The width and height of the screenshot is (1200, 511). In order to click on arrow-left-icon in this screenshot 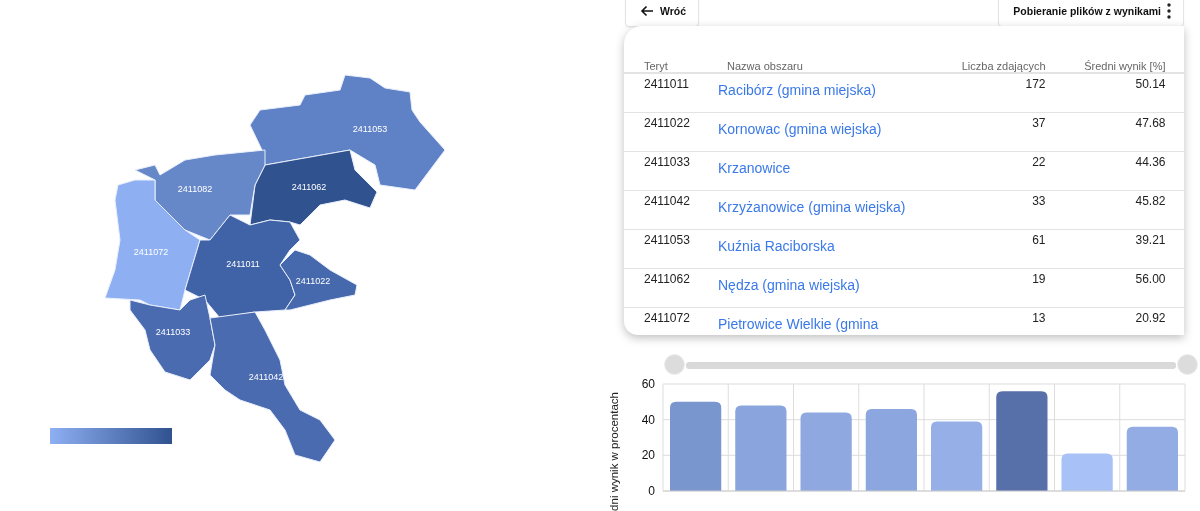, I will do `click(647, 10)`.